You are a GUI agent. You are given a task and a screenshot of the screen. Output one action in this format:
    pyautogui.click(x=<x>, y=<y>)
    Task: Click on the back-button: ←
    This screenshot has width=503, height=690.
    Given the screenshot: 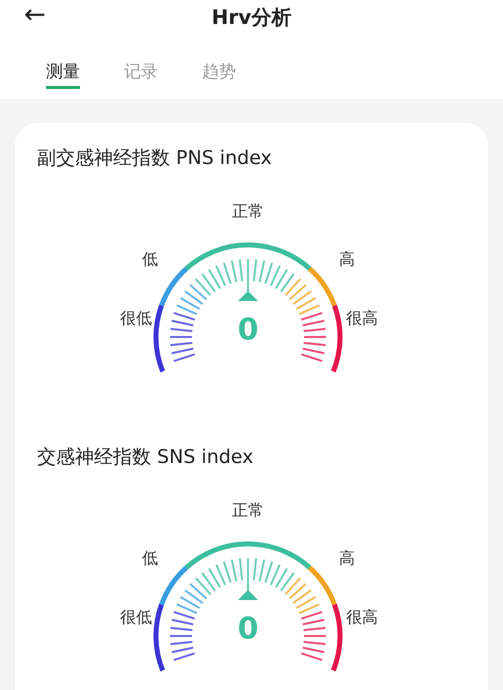 What is the action you would take?
    pyautogui.click(x=35, y=16)
    